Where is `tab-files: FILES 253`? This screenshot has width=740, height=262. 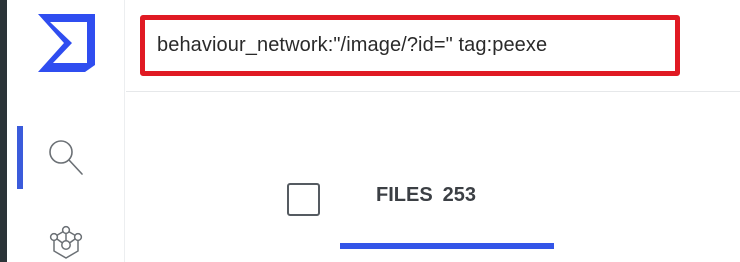
tab-files: FILES 253 is located at coordinates (431, 195).